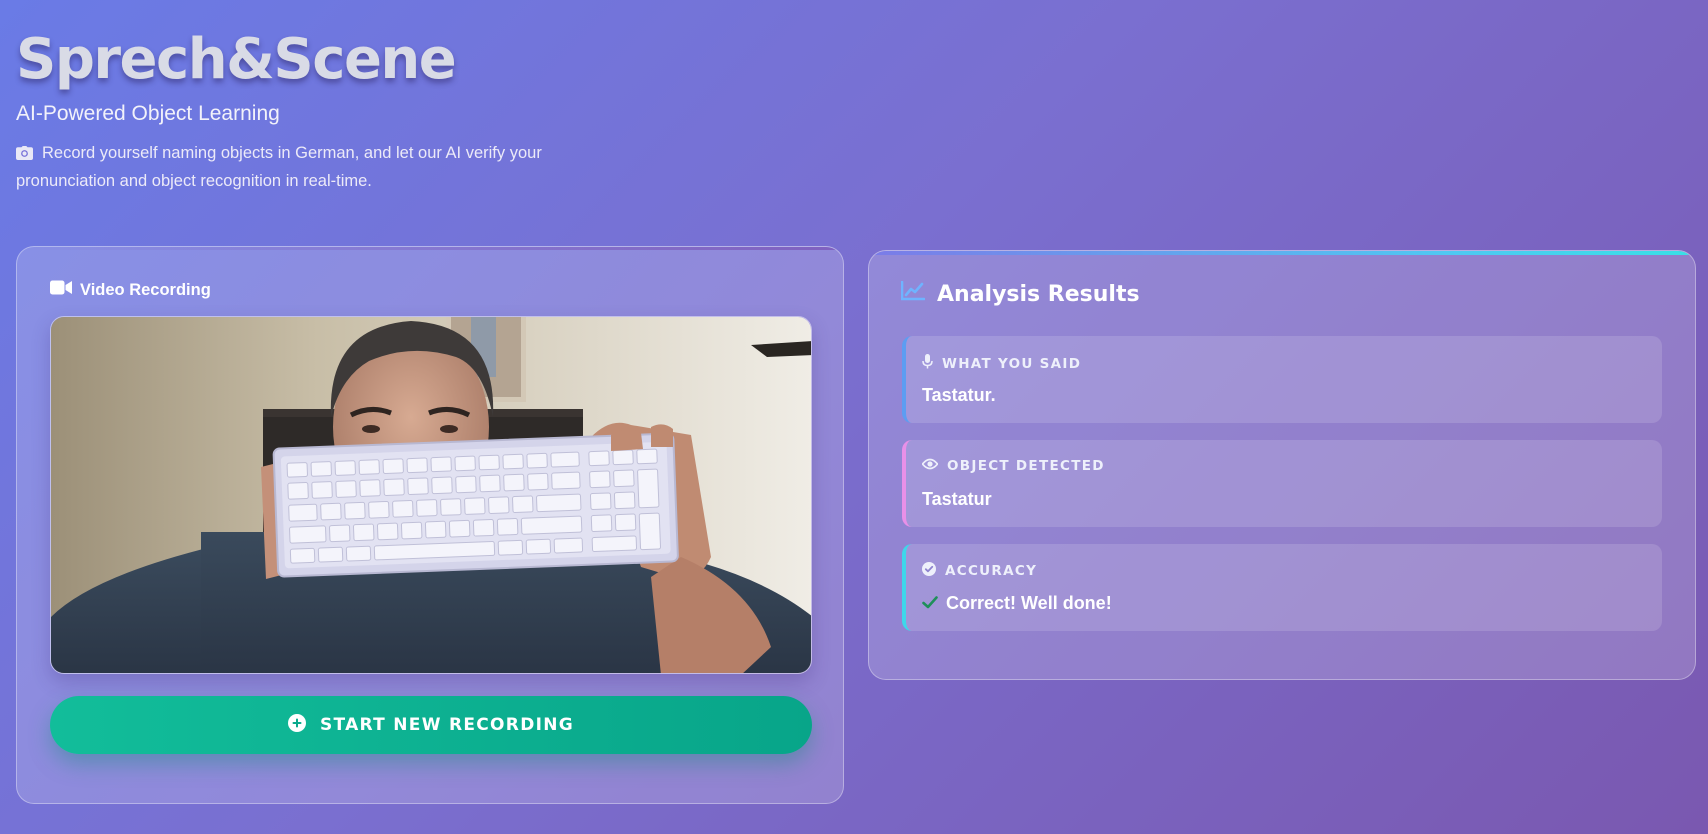  I want to click on what-you-said-card: WHAT YOU SAID Tastatur., so click(1282, 379).